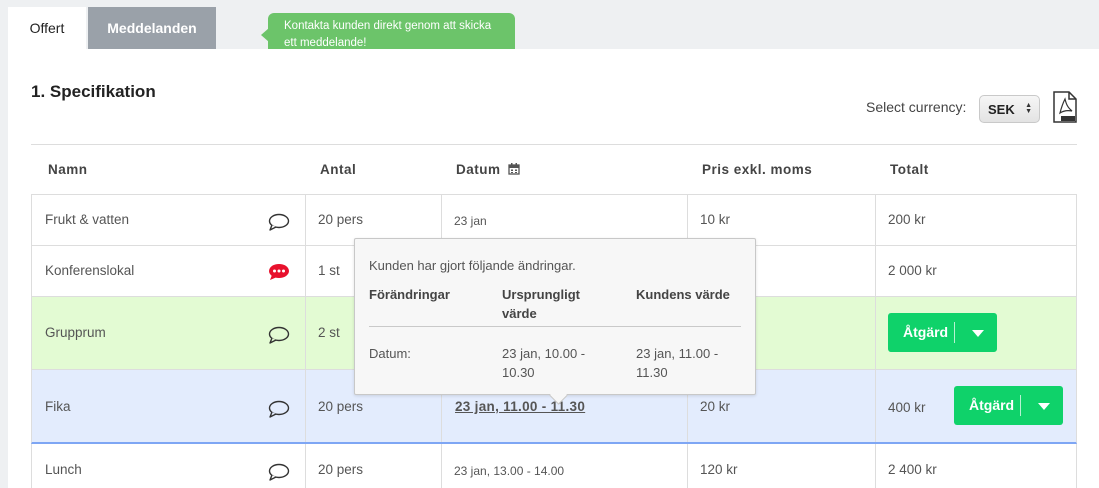  What do you see at coordinates (912, 469) in the screenshot?
I see `cell-totalt: 2 400 kr` at bounding box center [912, 469].